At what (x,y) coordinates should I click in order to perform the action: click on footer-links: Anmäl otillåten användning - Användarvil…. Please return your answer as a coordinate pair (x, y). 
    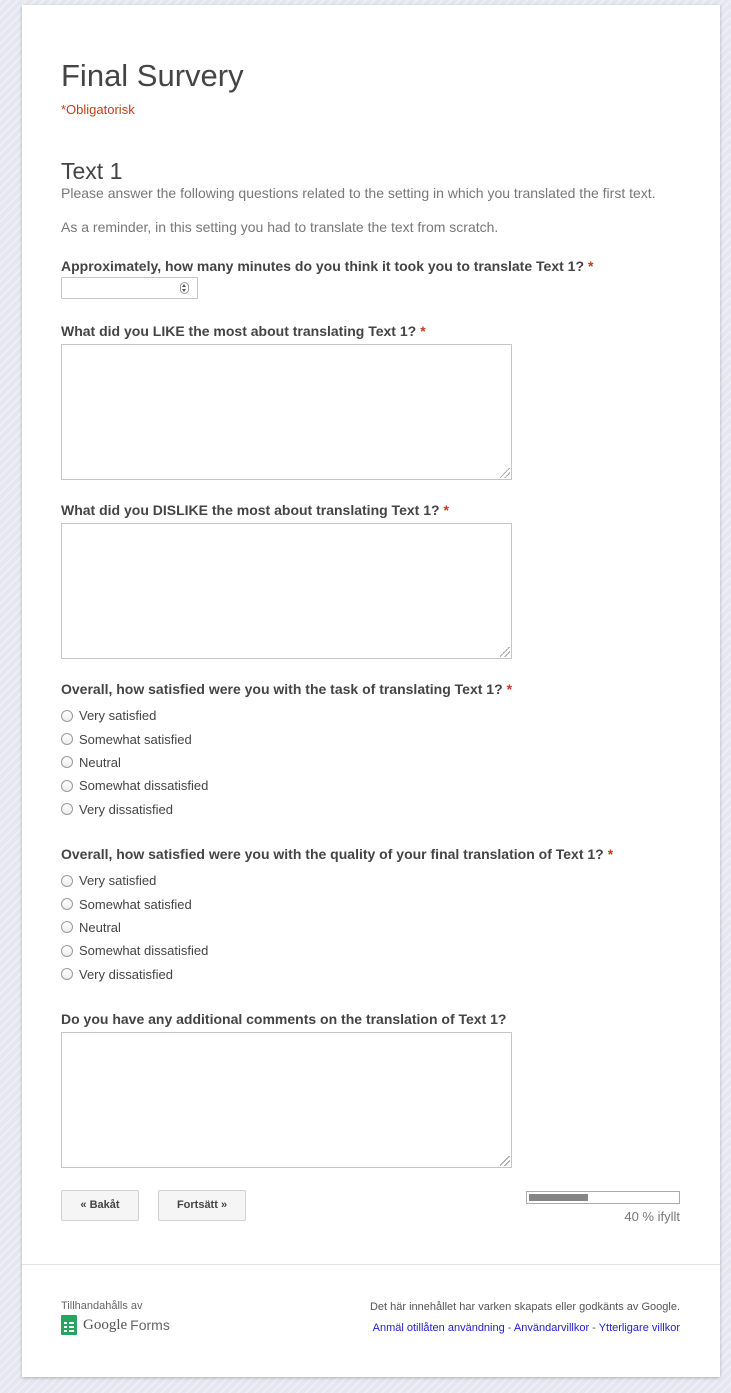
    Looking at the image, I should click on (526, 1328).